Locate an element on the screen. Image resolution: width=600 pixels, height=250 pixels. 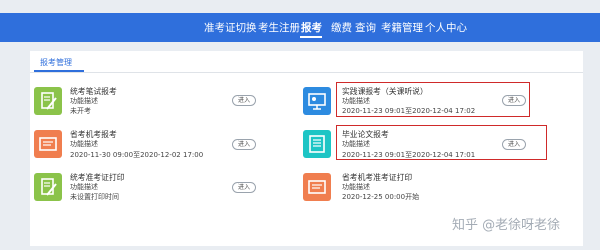
presentation-icon is located at coordinates (317, 101).